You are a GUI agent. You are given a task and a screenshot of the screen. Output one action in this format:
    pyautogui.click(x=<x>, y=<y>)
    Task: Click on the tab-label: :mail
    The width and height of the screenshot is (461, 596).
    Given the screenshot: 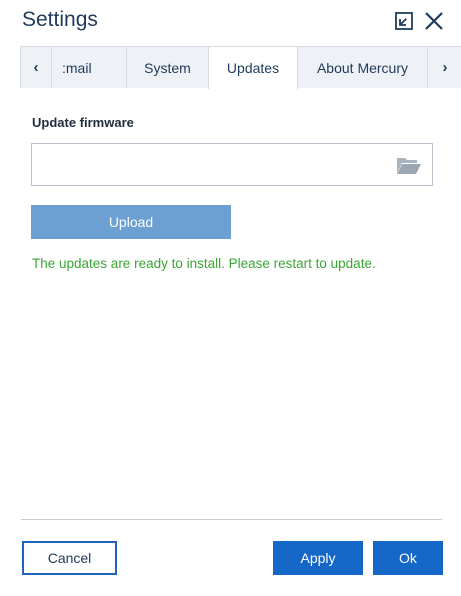 What is the action you would take?
    pyautogui.click(x=77, y=67)
    